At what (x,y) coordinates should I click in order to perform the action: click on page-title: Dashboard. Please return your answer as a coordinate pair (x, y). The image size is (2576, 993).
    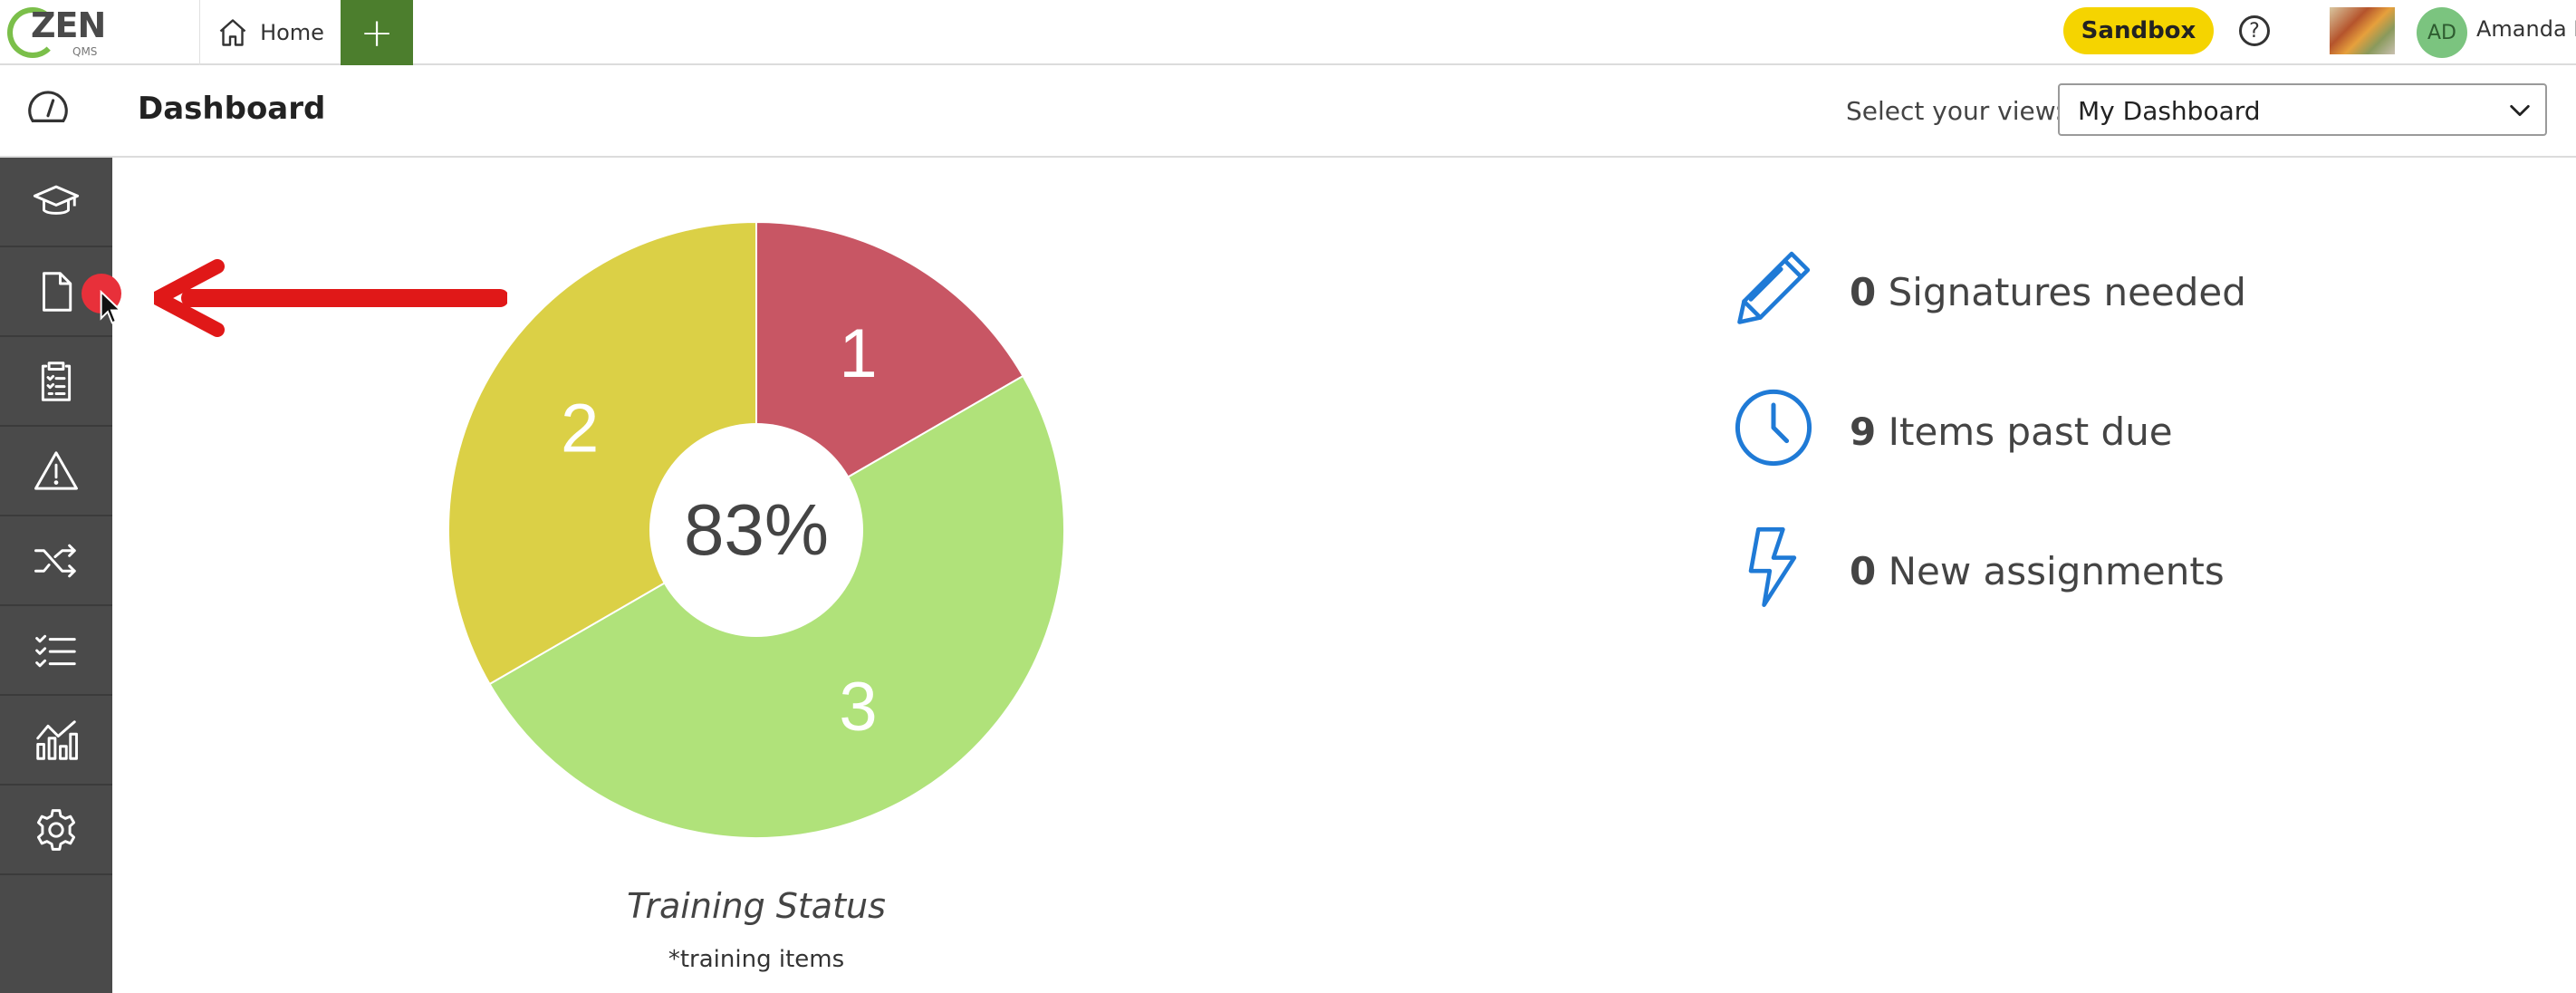
    Looking at the image, I should click on (232, 109).